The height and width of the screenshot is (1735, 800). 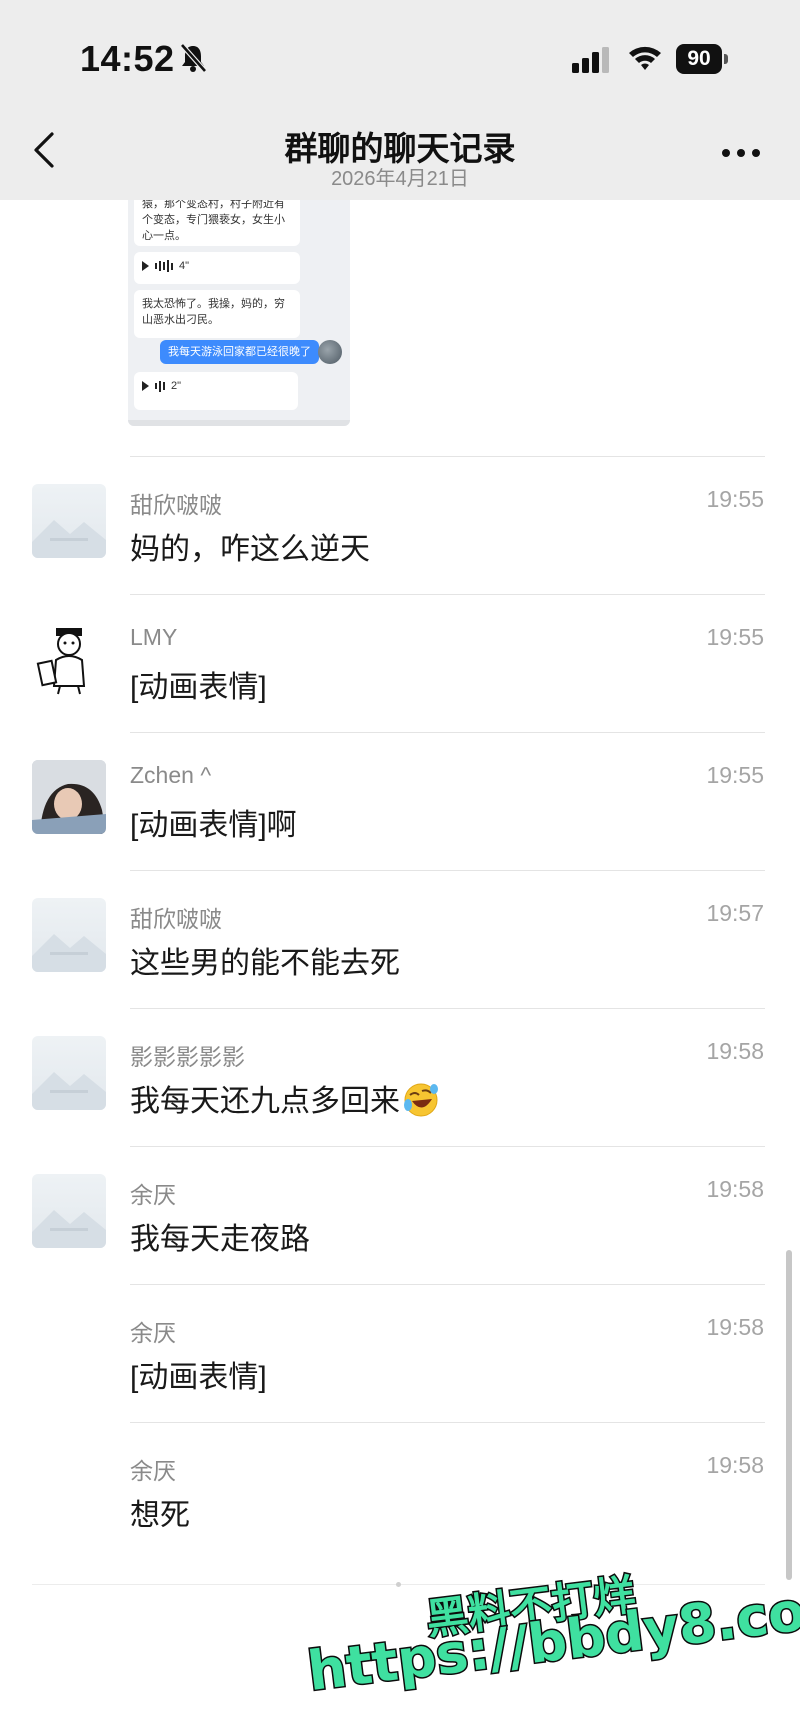 I want to click on message-text: 我每天还九点多回来, so click(x=285, y=1098).